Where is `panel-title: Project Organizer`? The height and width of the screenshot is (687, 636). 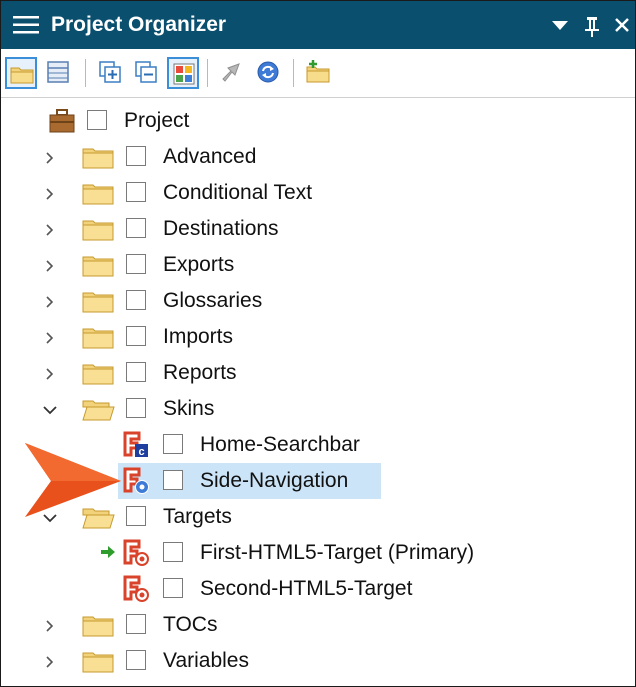
panel-title: Project Organizer is located at coordinates (139, 24).